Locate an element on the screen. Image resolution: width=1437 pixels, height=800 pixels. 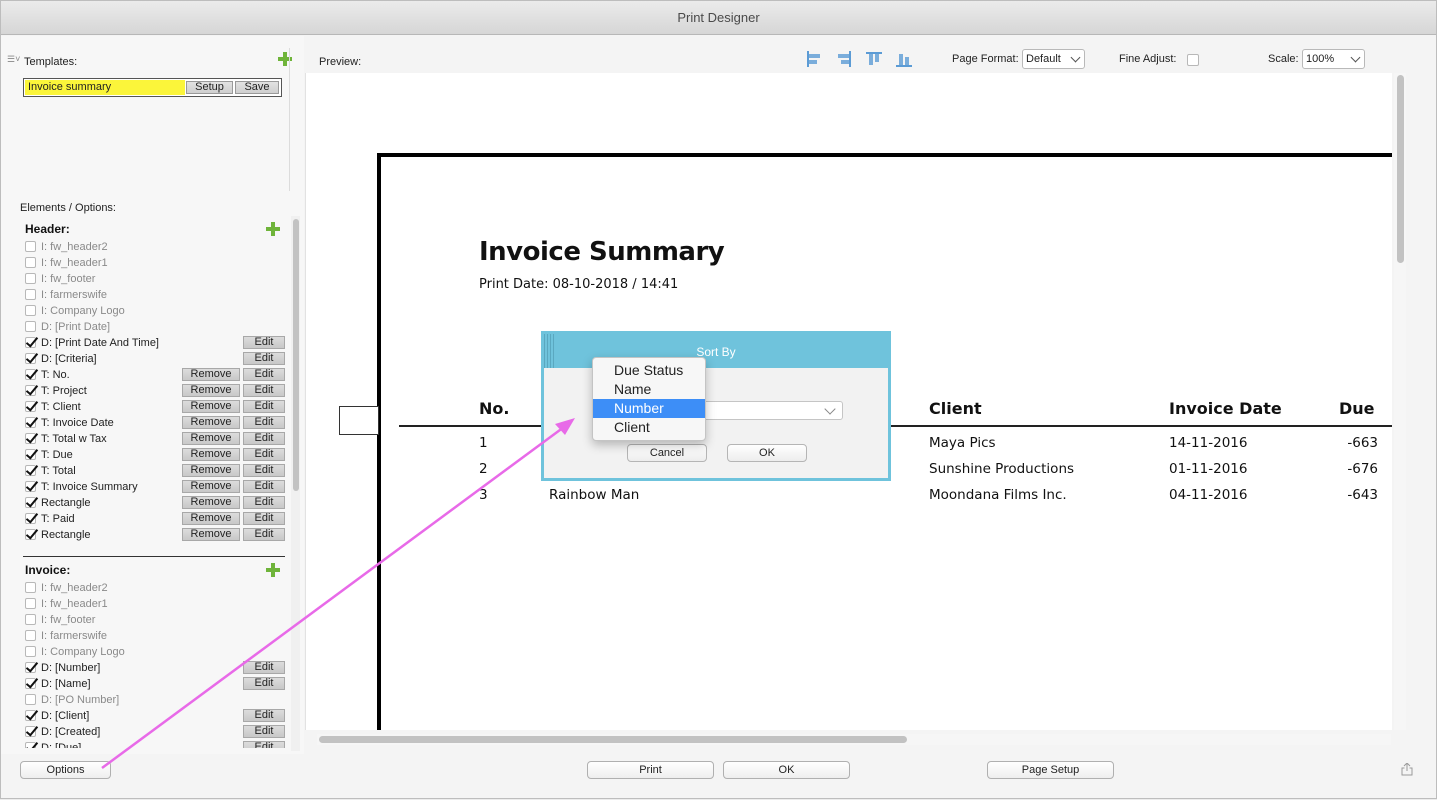
element-row: T: Total w Tax Remove Edit is located at coordinates (155, 439).